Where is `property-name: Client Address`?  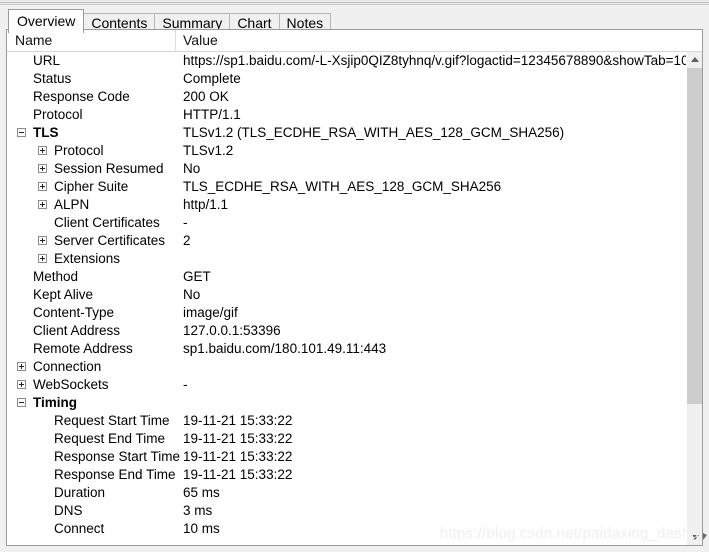
property-name: Client Address is located at coordinates (77, 330).